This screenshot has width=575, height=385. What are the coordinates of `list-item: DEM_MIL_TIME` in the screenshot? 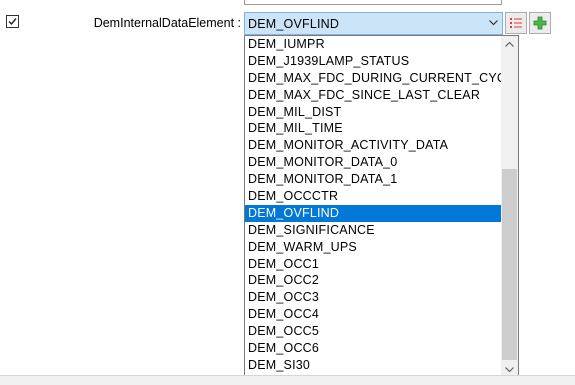 It's located at (373, 128).